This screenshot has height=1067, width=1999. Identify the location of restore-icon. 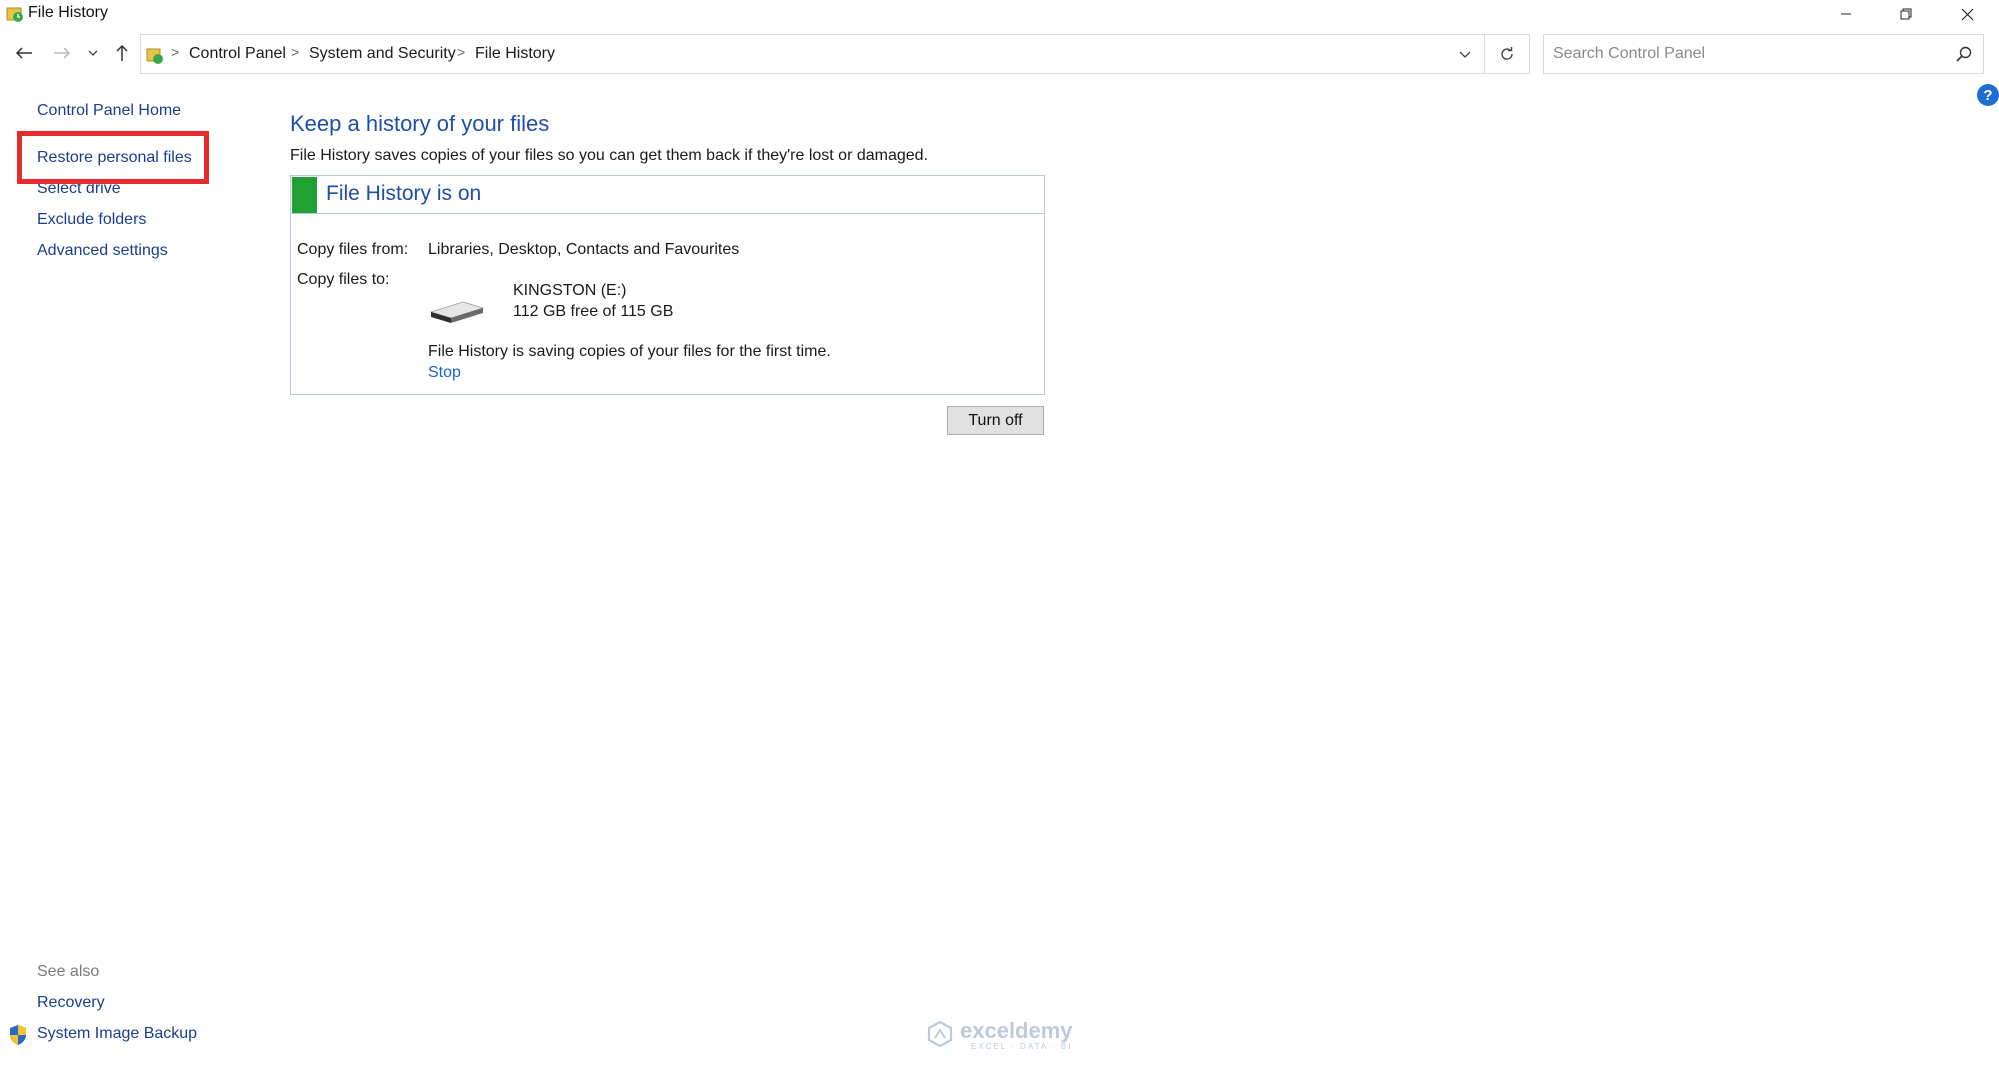
(1906, 14).